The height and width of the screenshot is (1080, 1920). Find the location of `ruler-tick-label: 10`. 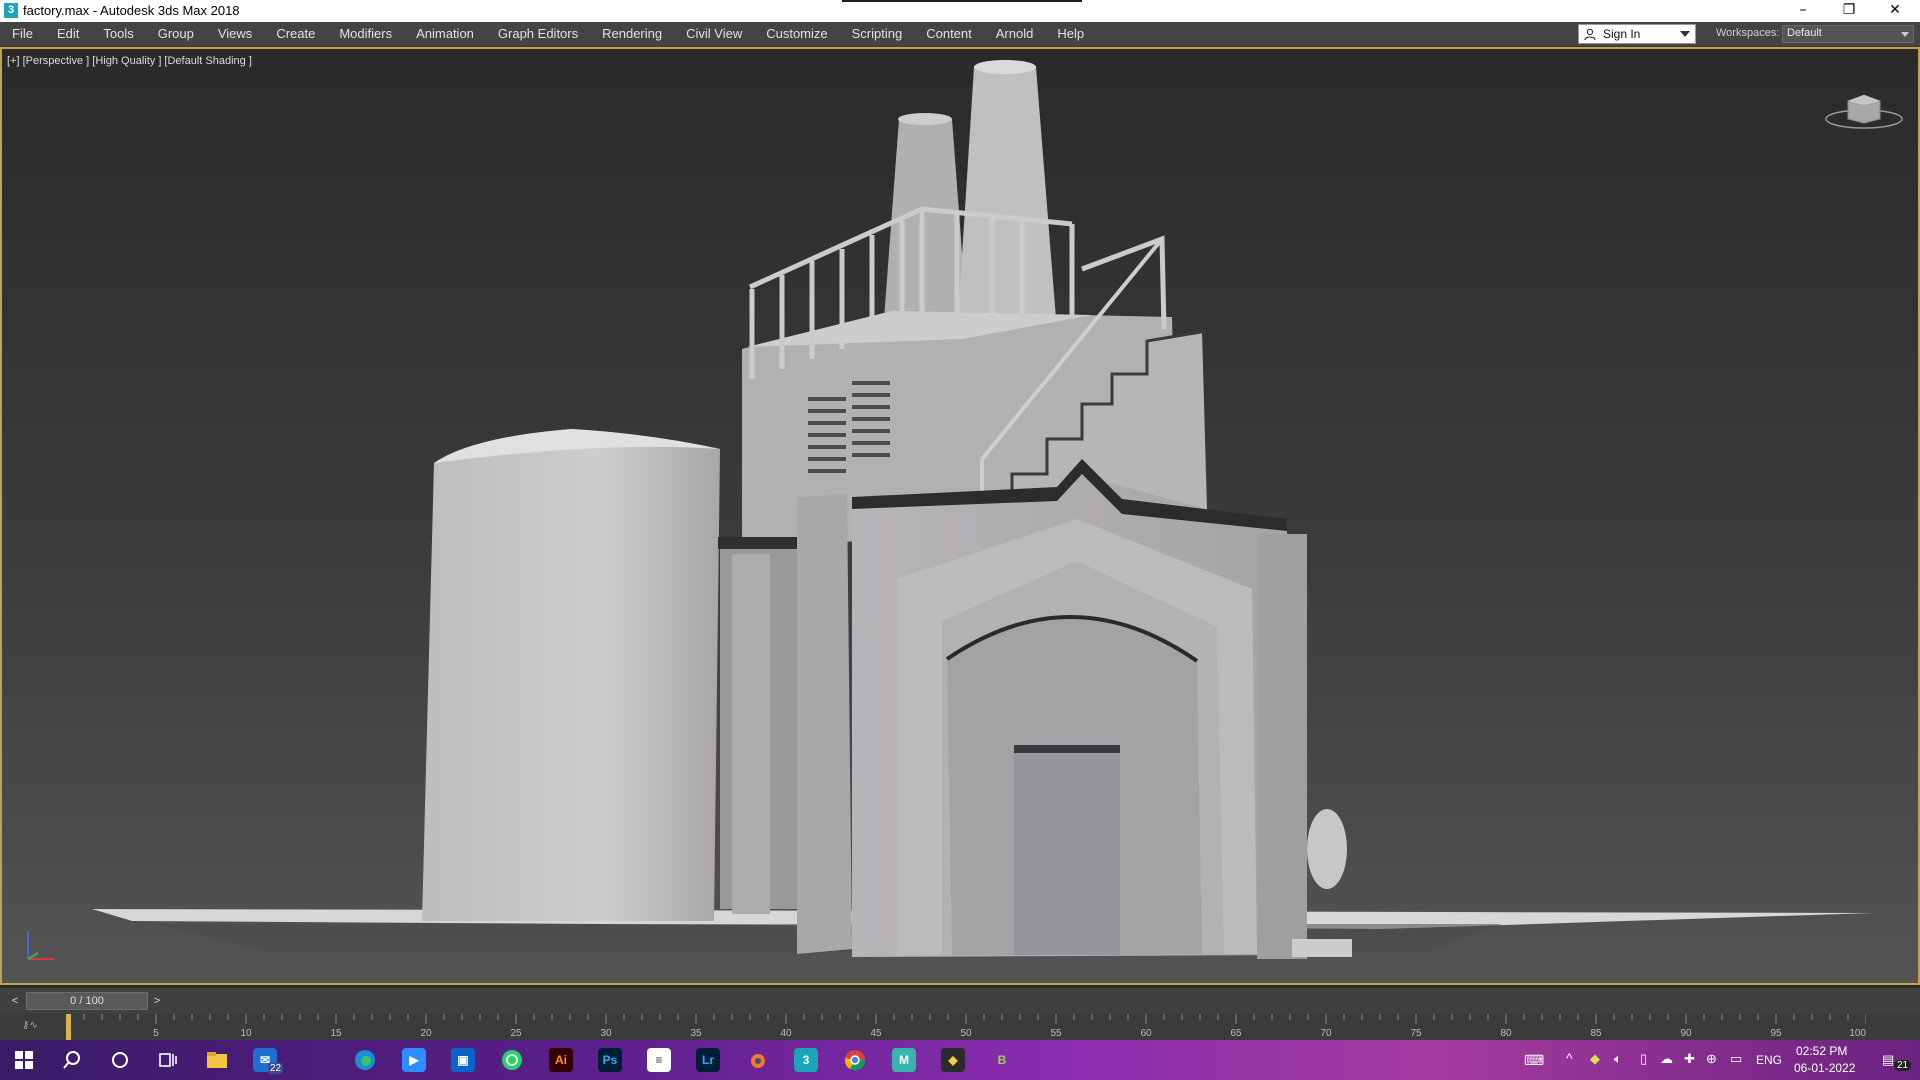

ruler-tick-label: 10 is located at coordinates (246, 1033).